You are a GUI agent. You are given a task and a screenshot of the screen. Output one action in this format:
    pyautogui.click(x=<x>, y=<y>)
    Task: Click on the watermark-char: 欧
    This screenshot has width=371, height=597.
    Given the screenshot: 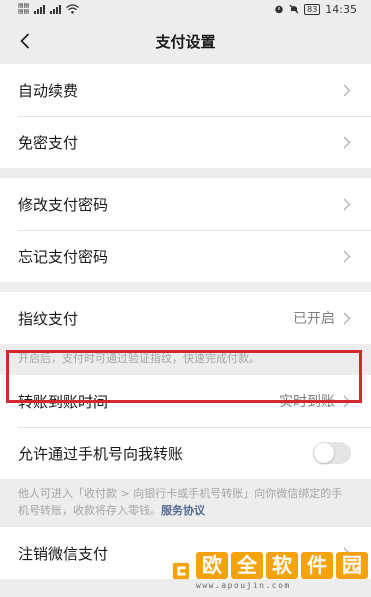 What is the action you would take?
    pyautogui.click(x=212, y=565)
    